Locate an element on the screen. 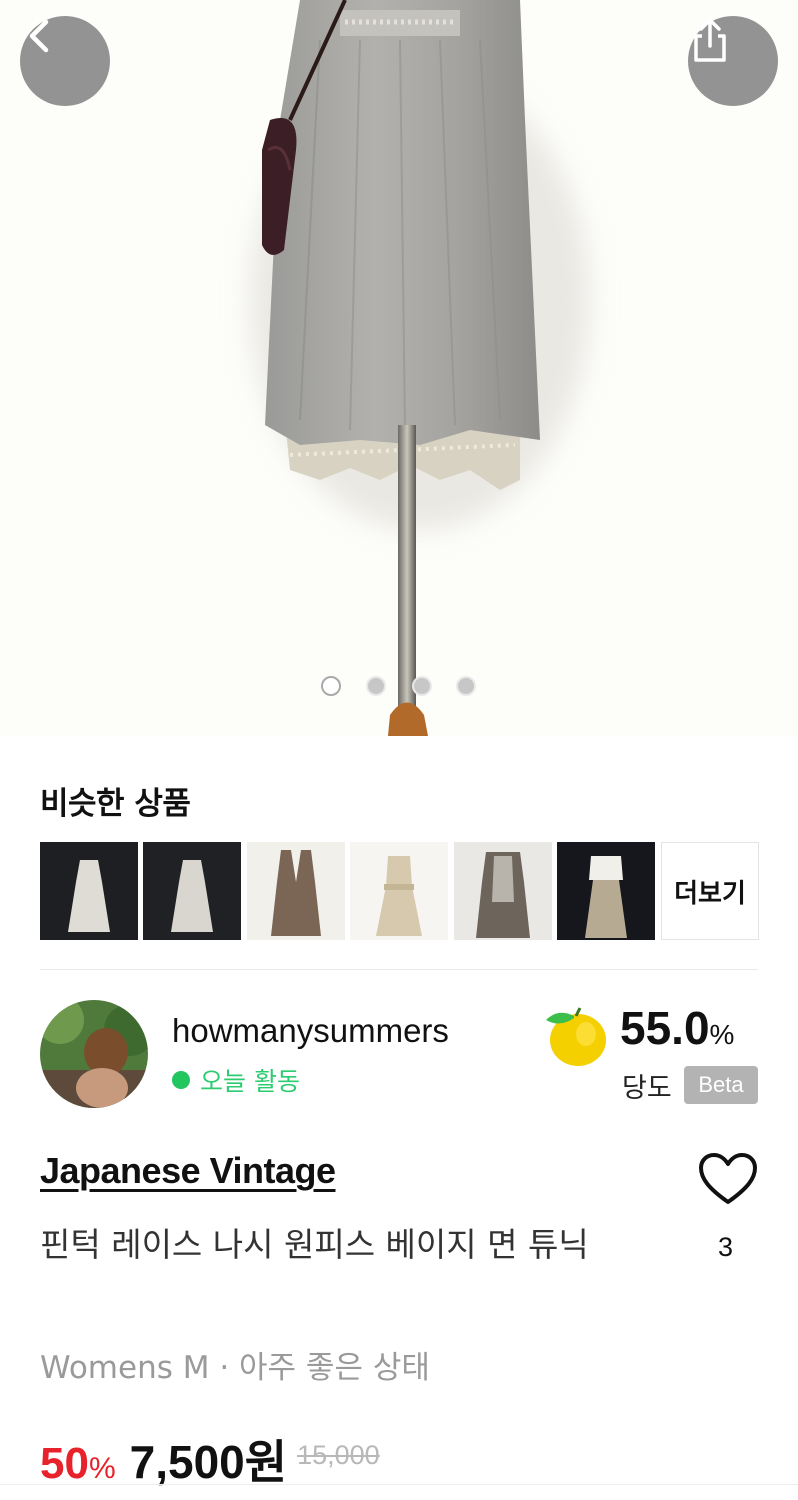  chevron-left-icon is located at coordinates (39, 36).